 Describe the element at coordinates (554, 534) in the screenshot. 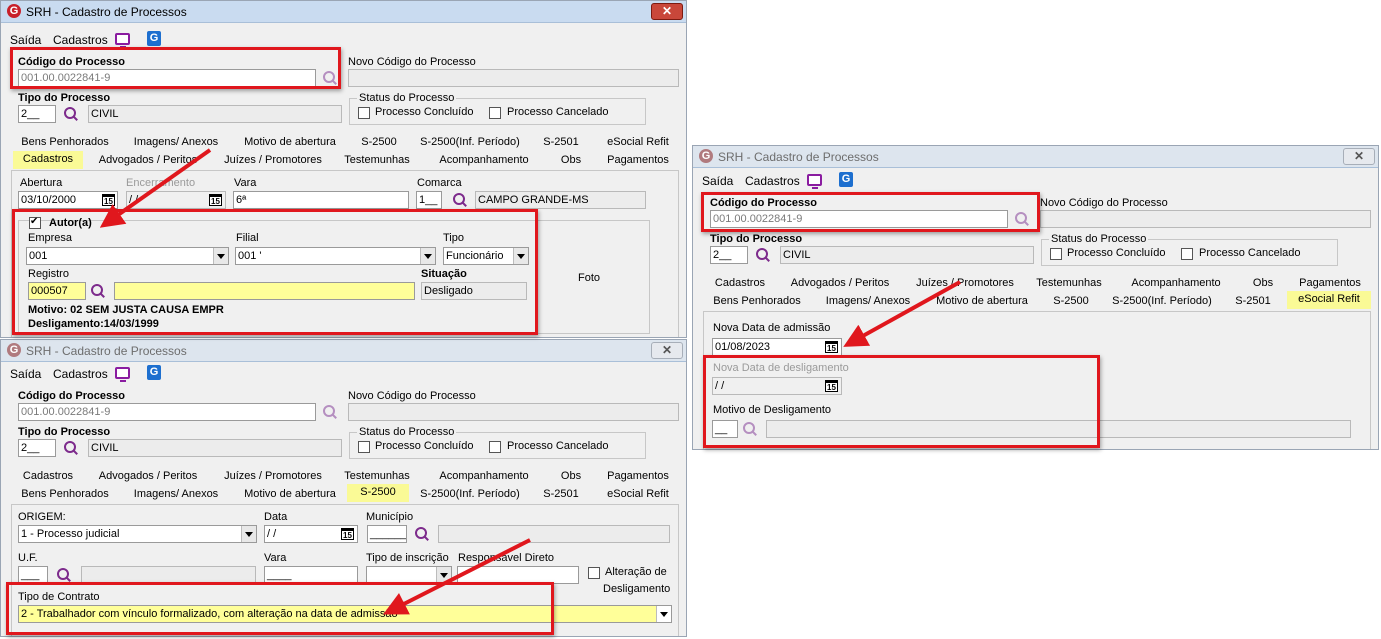

I see `municipio-name-input` at that location.